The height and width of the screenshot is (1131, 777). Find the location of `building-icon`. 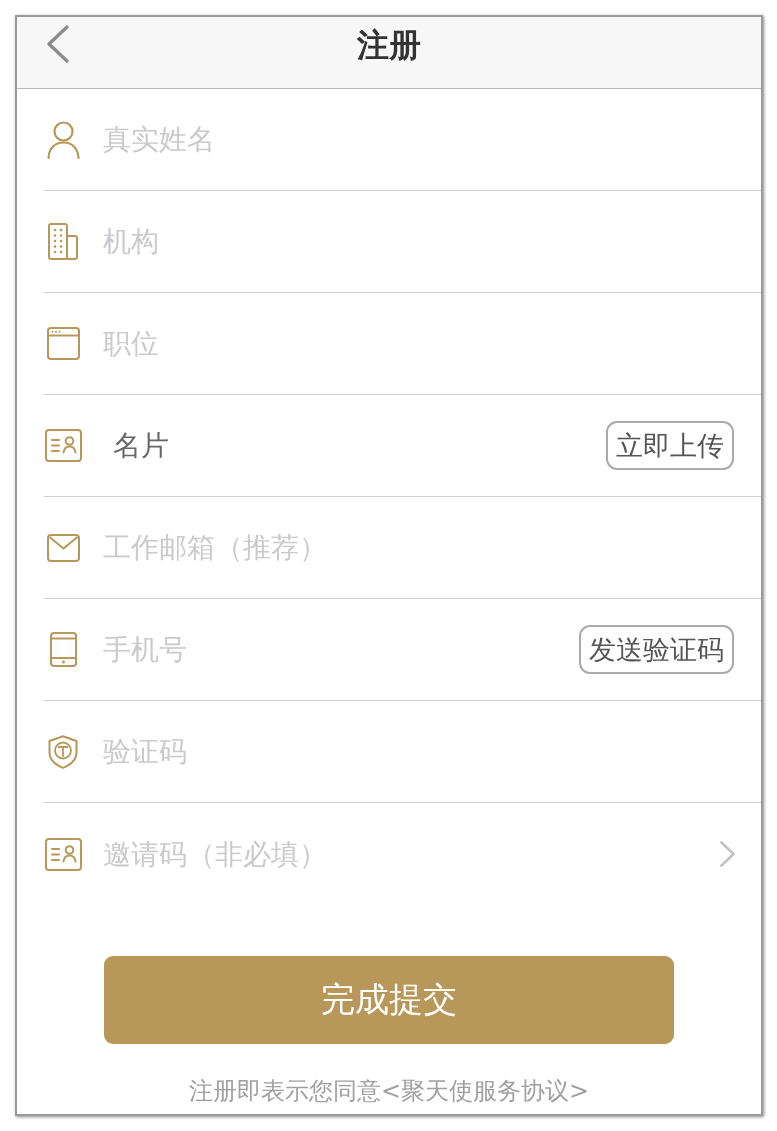

building-icon is located at coordinates (63, 241).